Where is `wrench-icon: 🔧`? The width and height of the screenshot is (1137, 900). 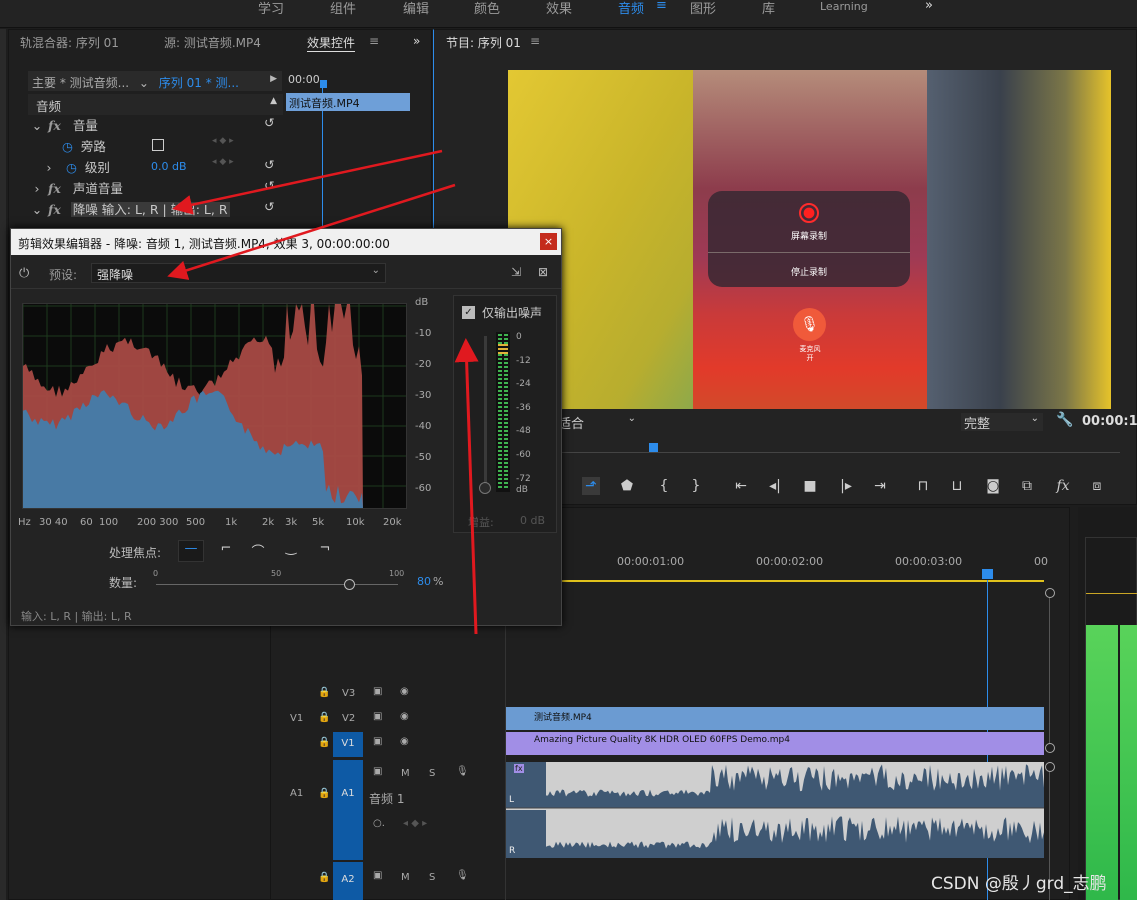 wrench-icon: 🔧 is located at coordinates (1064, 420).